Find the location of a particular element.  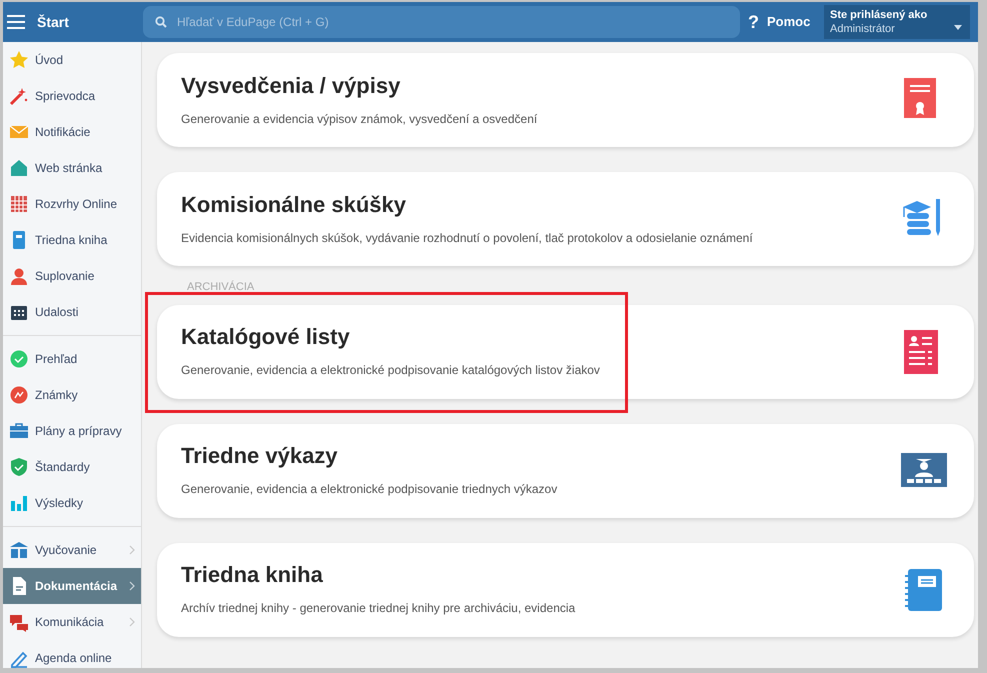

card-description: Generovanie a evidencia výpisov známok, vysvedčení a osvedčení is located at coordinates (359, 119).